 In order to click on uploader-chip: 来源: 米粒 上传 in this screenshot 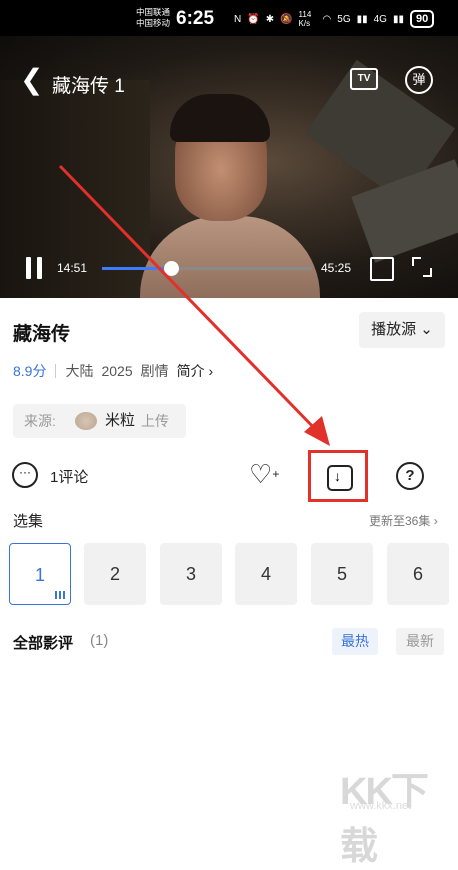, I will do `click(99, 421)`.